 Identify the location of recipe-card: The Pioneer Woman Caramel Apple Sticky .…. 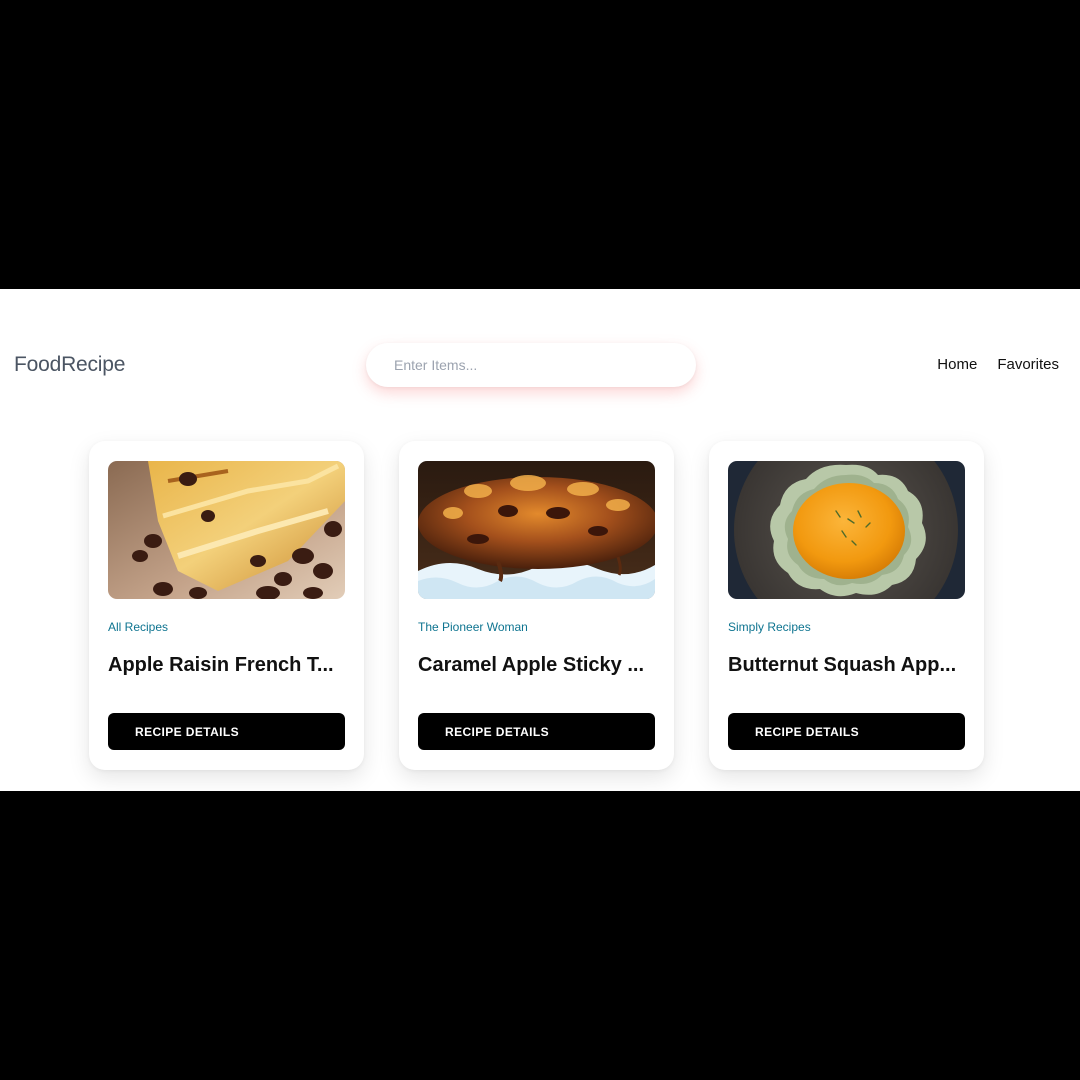
(536, 605).